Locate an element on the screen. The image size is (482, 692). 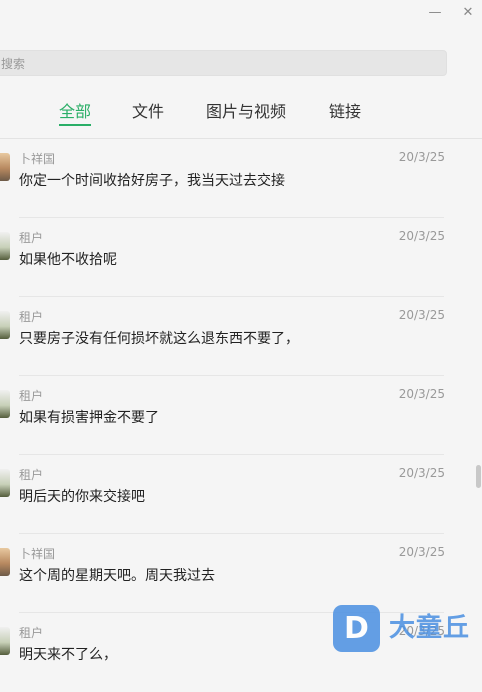
tab-all: 全部 is located at coordinates (75, 110).